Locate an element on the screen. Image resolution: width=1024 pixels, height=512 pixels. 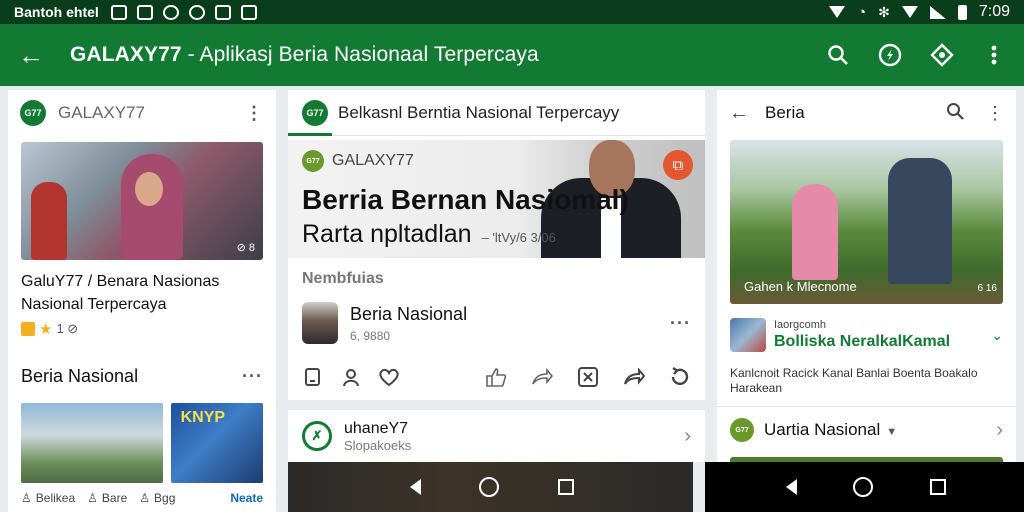
battery-icon is located at coordinates (962, 12).